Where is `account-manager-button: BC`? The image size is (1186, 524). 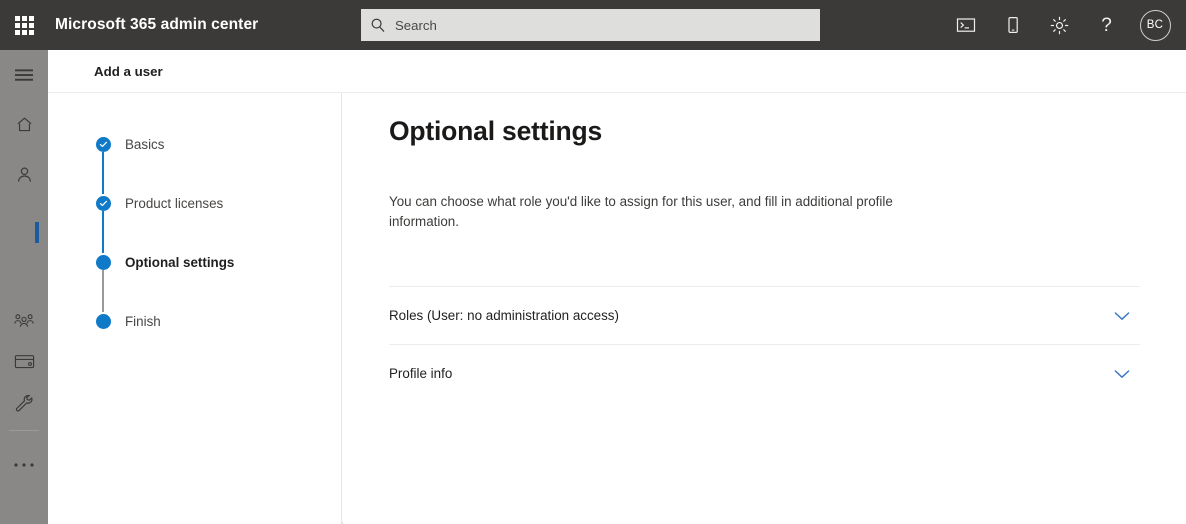 account-manager-button: BC is located at coordinates (1155, 25).